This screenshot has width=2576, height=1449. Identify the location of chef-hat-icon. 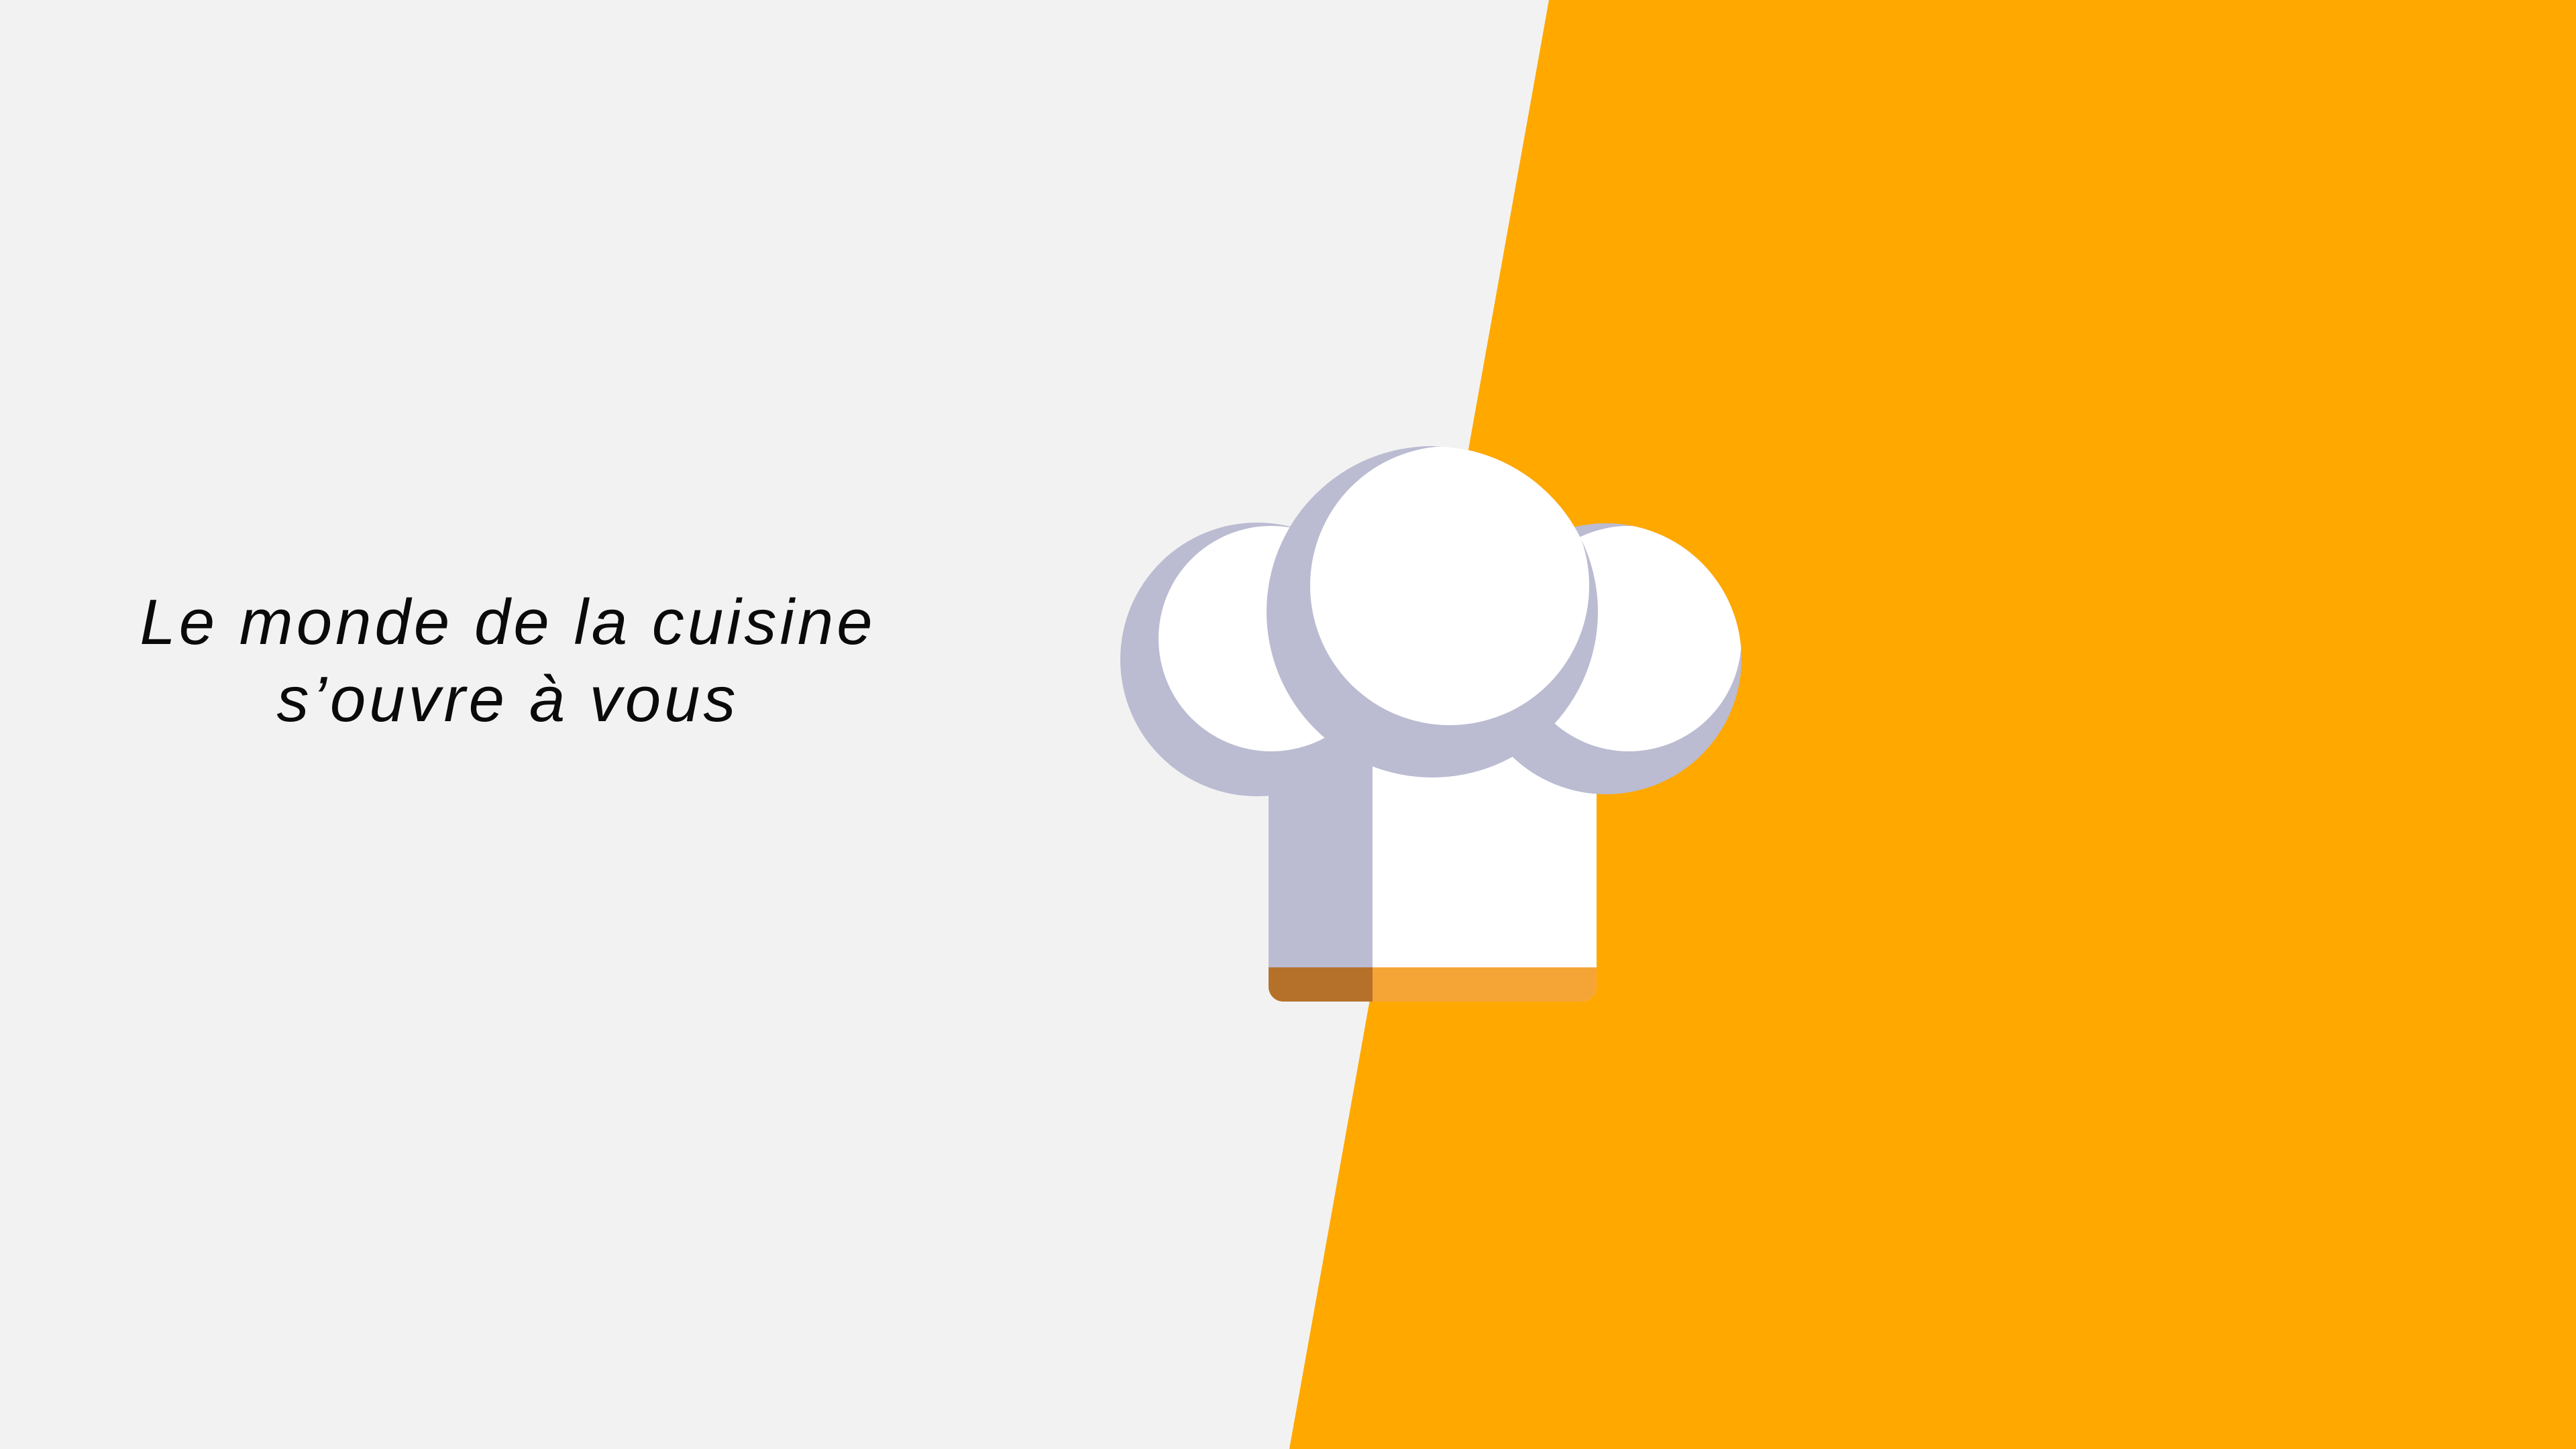
(1430, 724).